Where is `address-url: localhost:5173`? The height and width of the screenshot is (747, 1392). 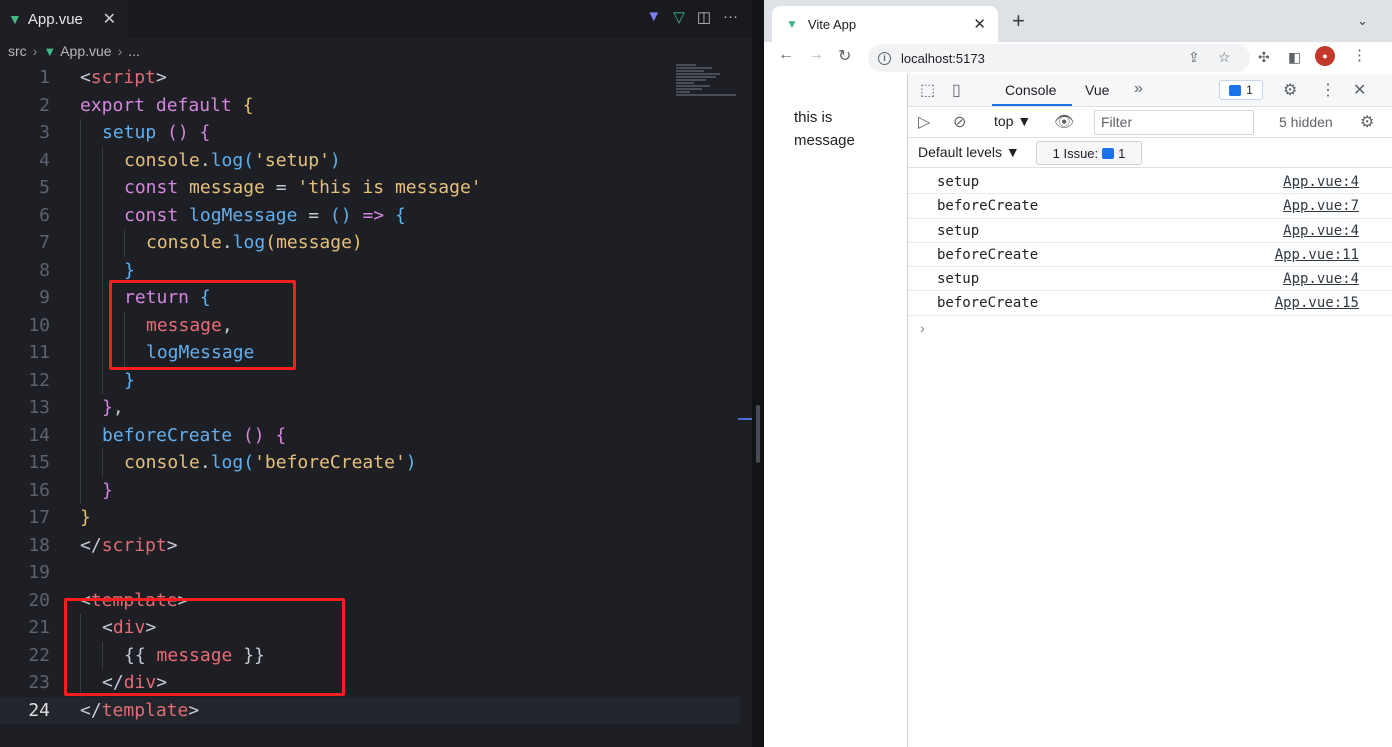
address-url: localhost:5173 is located at coordinates (943, 58).